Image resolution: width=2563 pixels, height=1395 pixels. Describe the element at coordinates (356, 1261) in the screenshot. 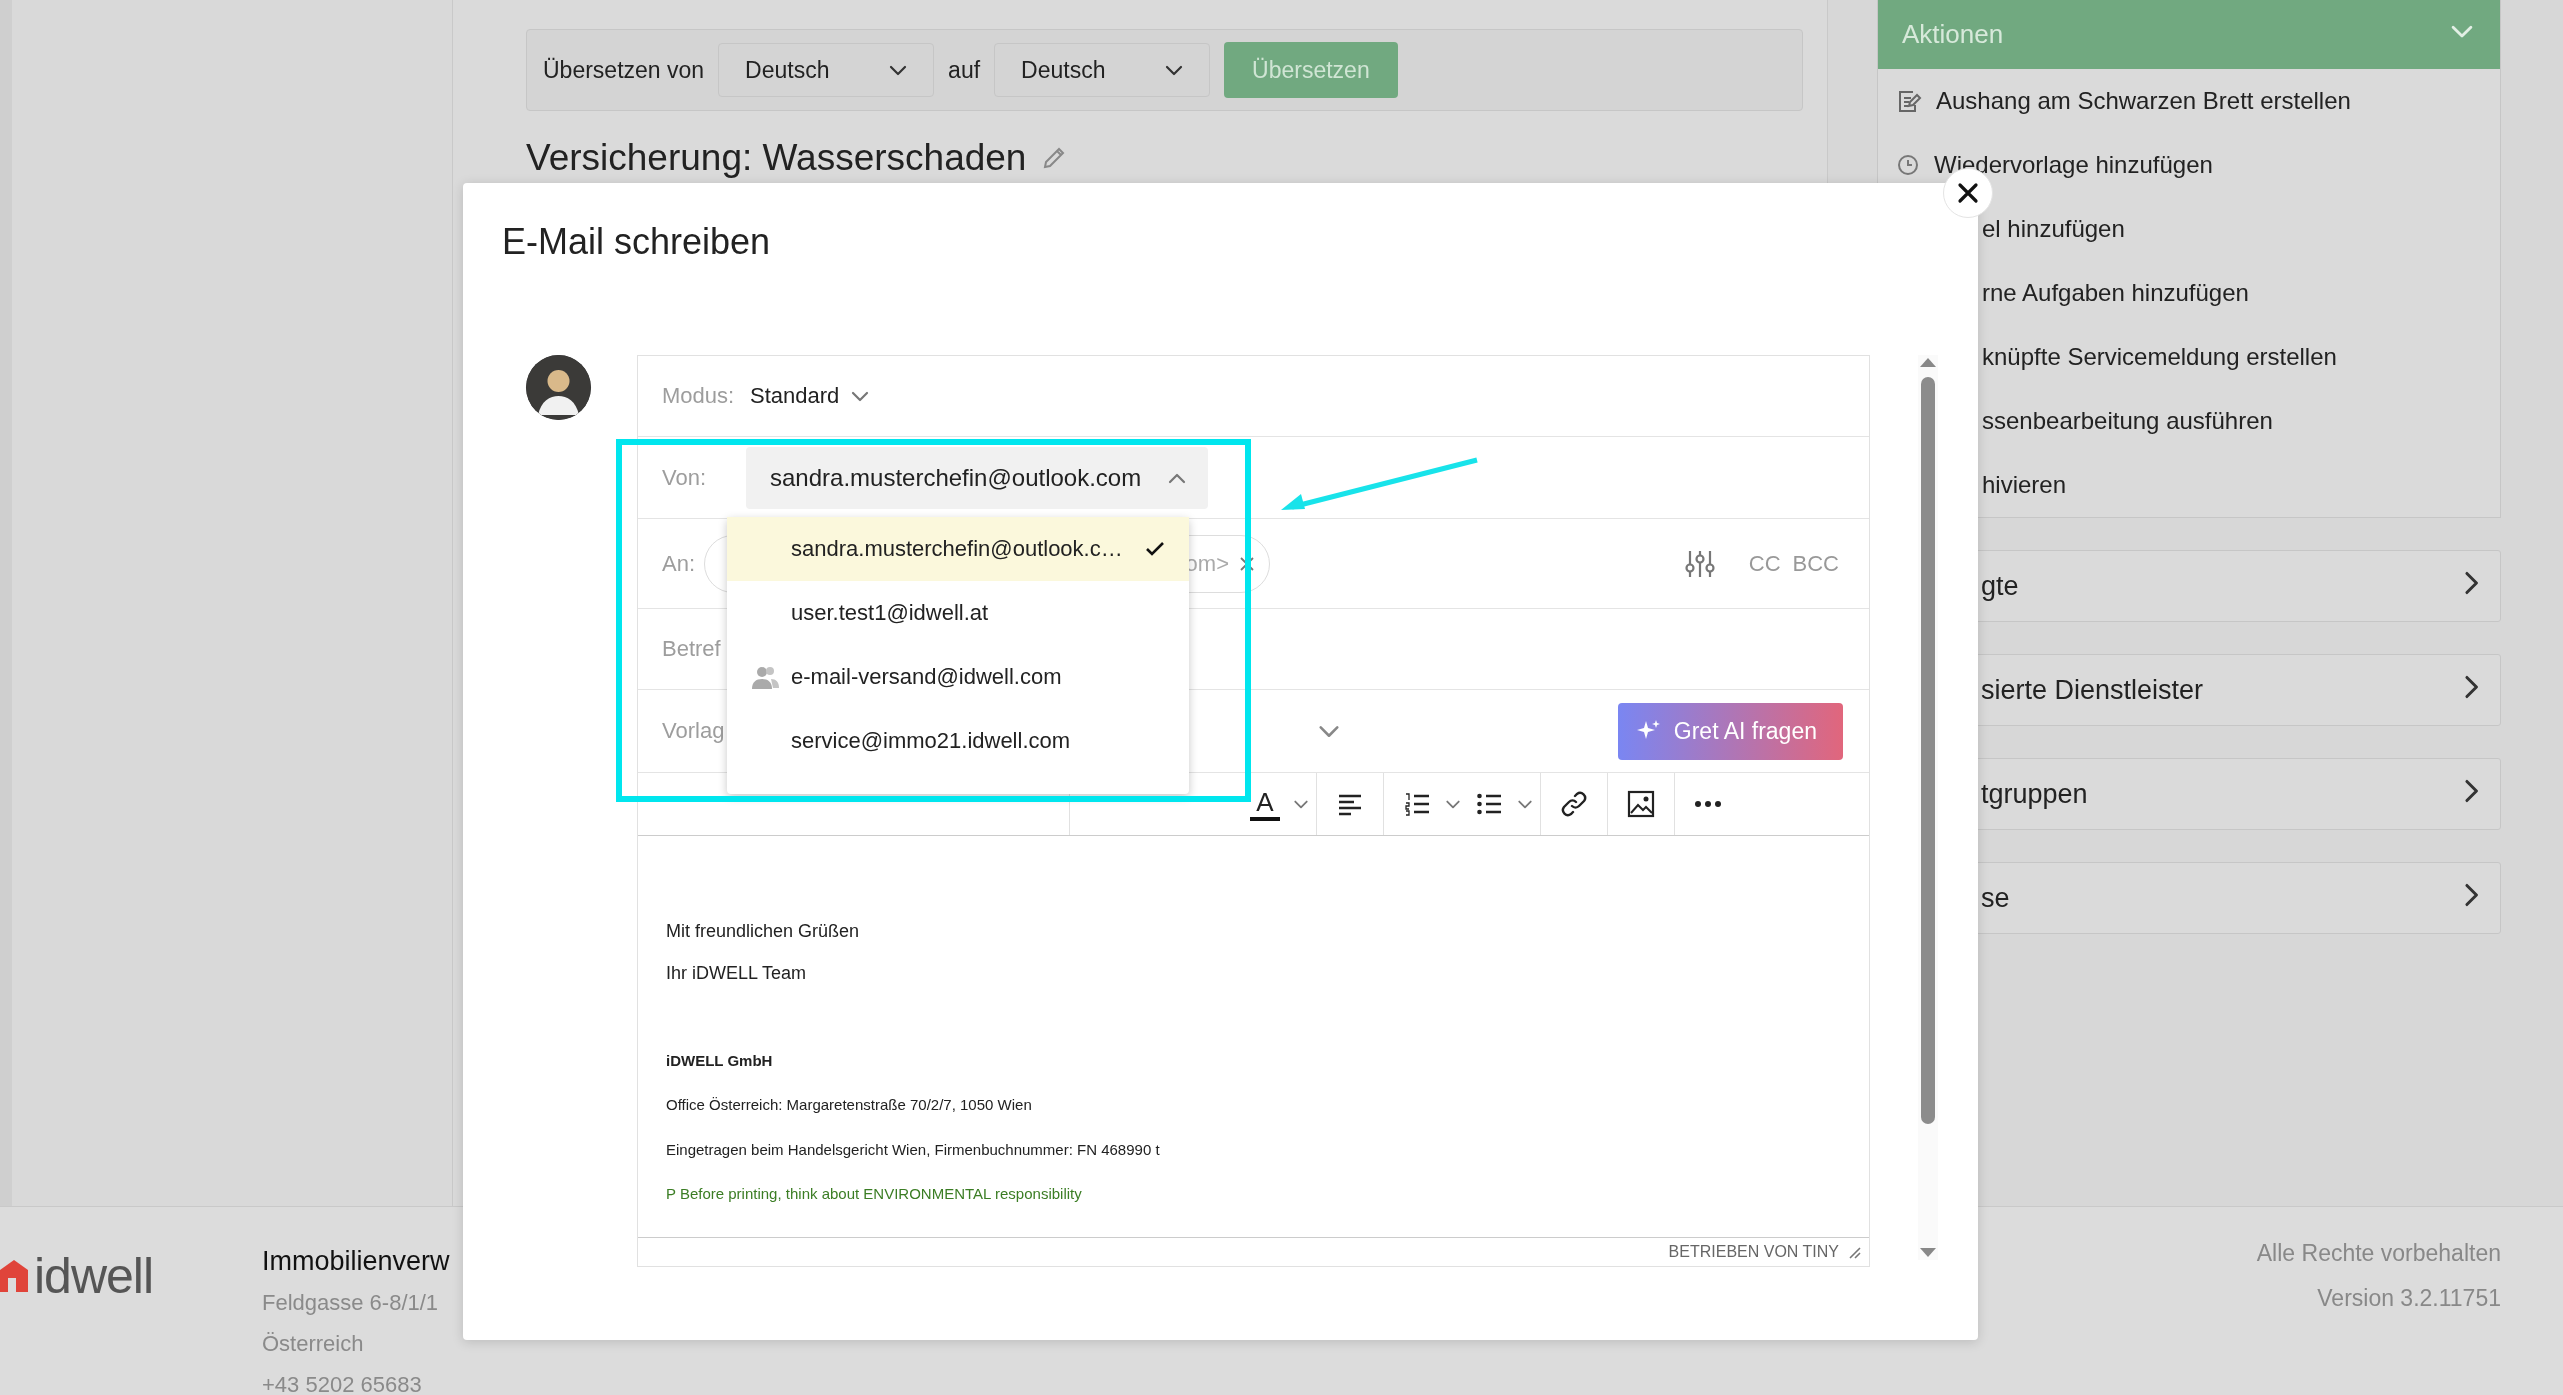

I see `address-line: Immobilienverw` at that location.